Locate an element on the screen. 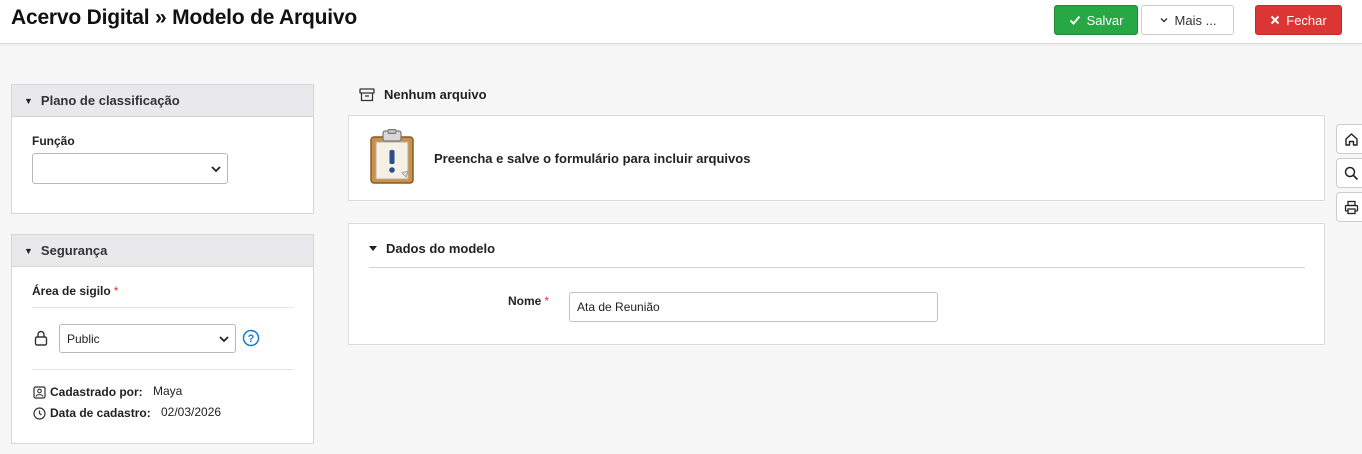  area-sigilo-label: Área de sigilo * is located at coordinates (75, 291).